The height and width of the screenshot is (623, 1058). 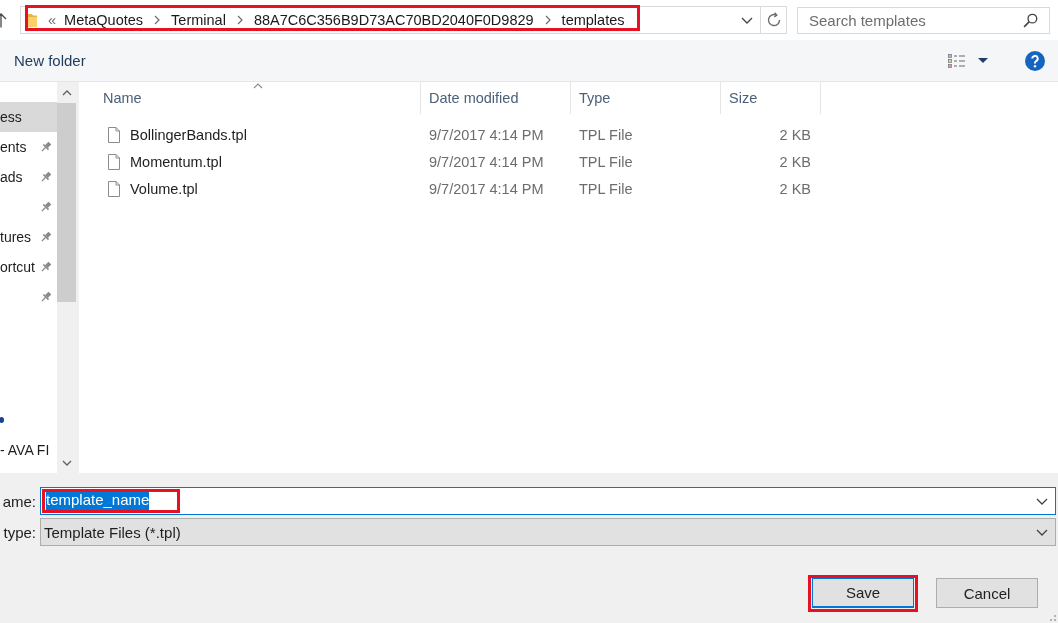 What do you see at coordinates (576, 134) in the screenshot?
I see `file-row: BollingerBands.tpl 9/7/2017 4:14 PM TPL File 2 KB` at bounding box center [576, 134].